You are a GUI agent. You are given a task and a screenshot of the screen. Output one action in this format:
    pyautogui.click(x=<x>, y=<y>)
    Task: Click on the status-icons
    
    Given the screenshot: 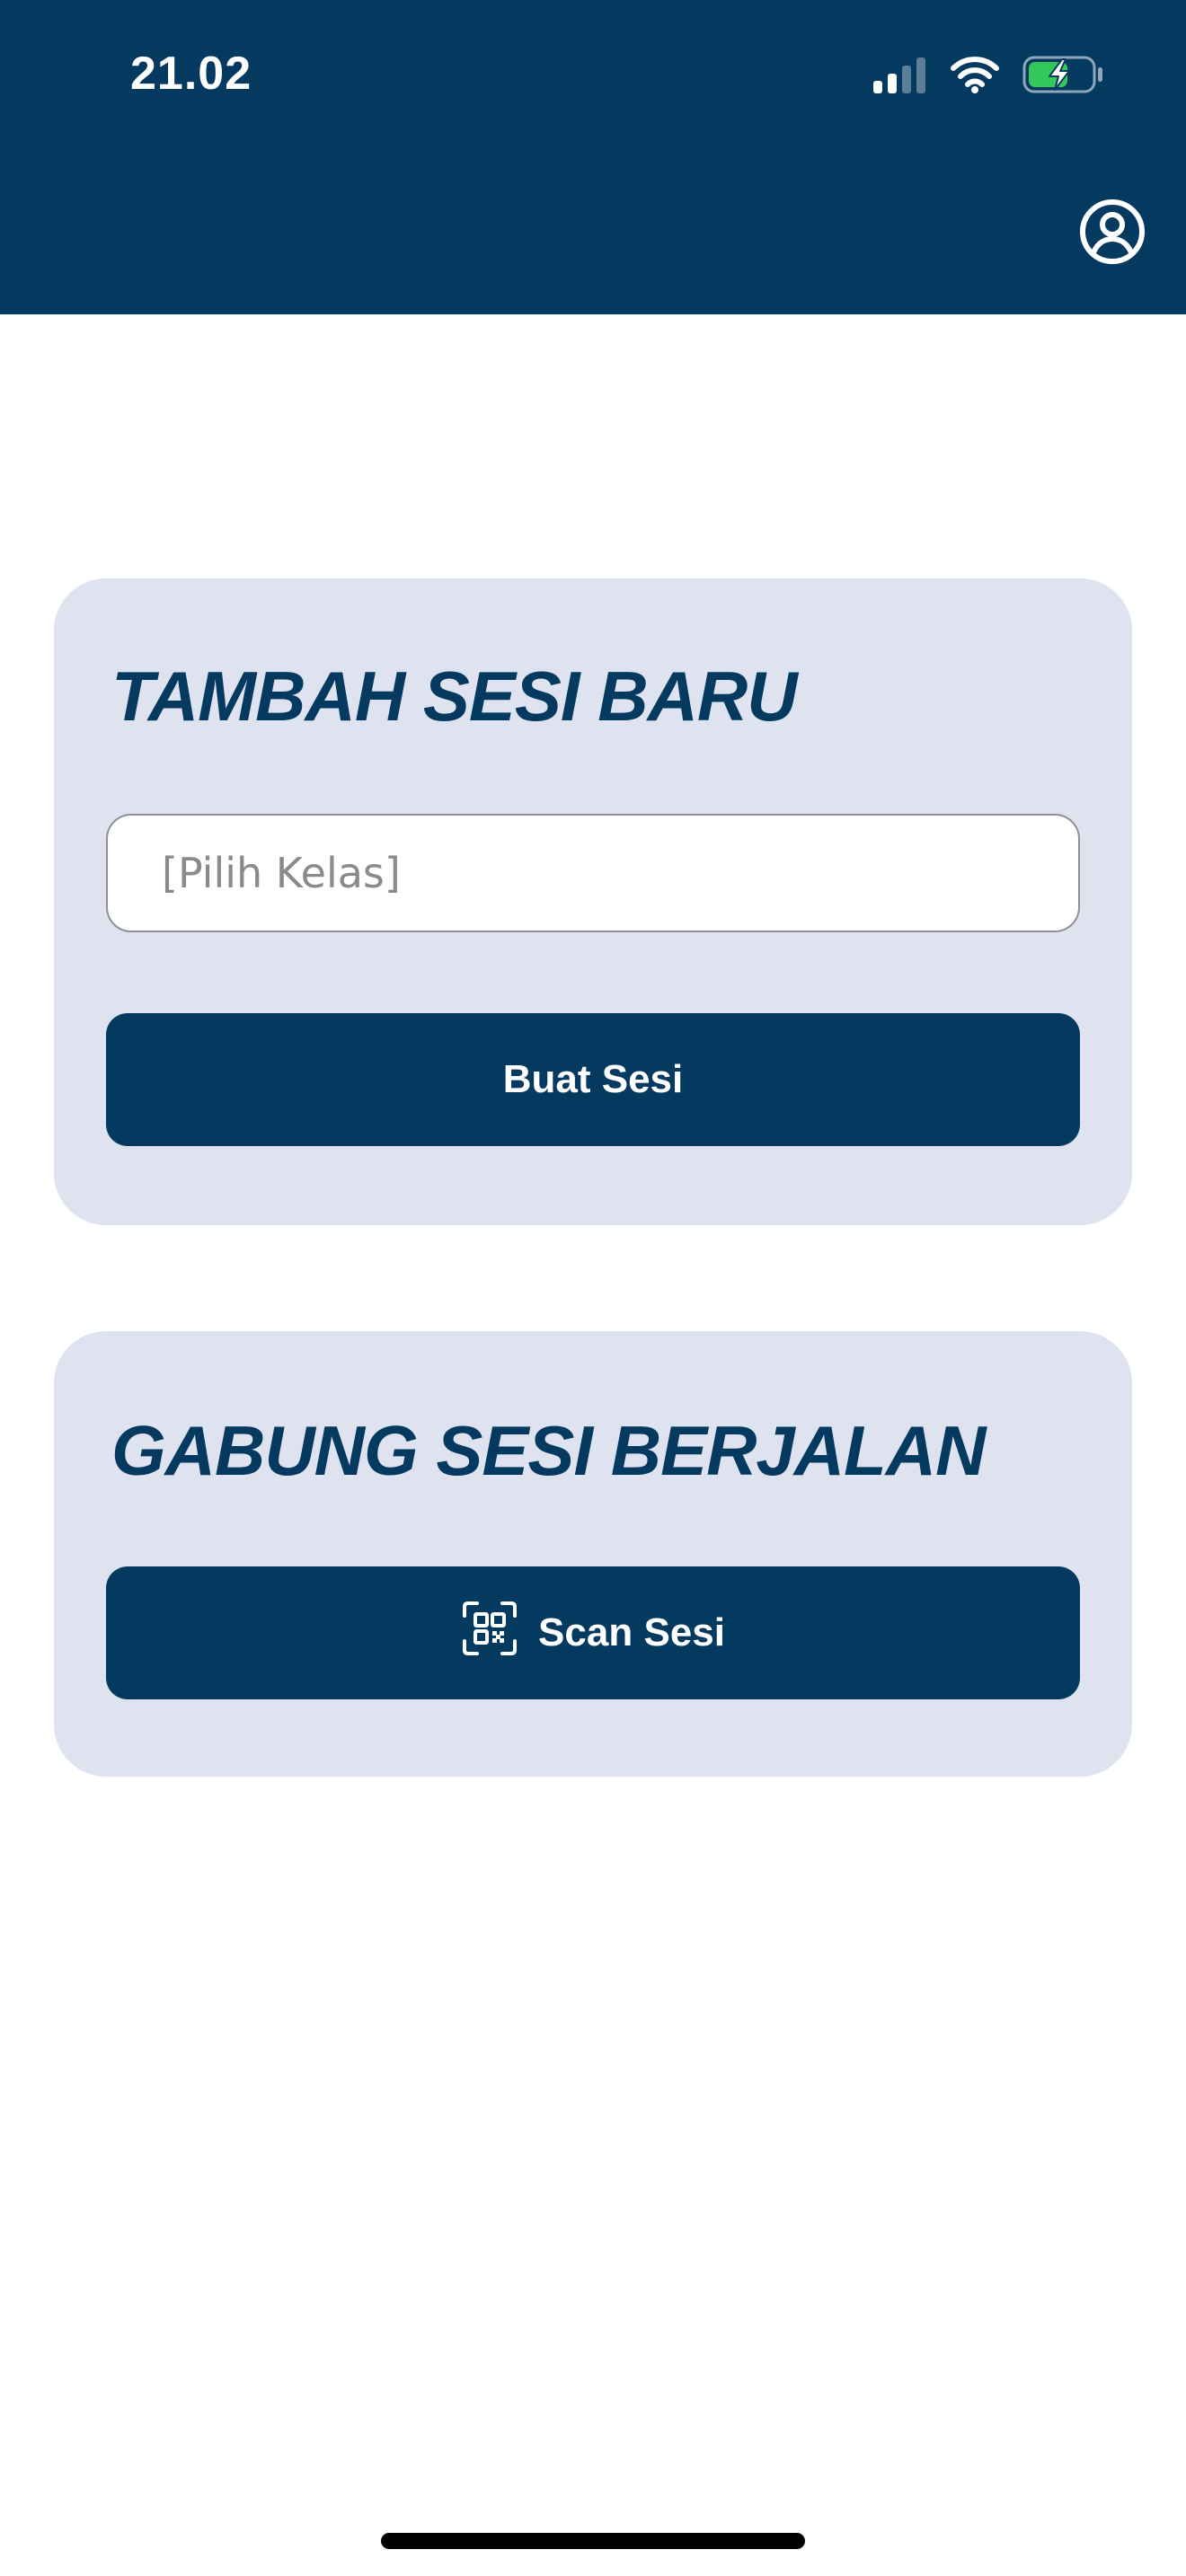 What is the action you would take?
    pyautogui.click(x=989, y=76)
    